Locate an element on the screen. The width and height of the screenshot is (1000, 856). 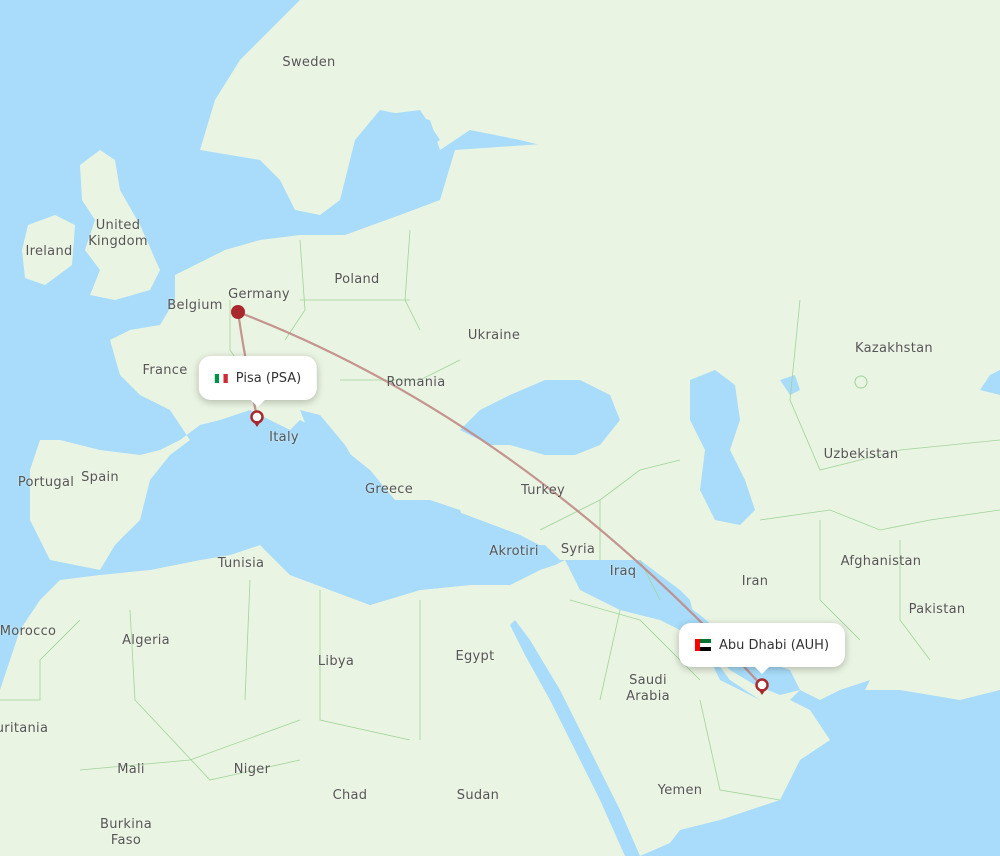
country-label: Algeria is located at coordinates (146, 640).